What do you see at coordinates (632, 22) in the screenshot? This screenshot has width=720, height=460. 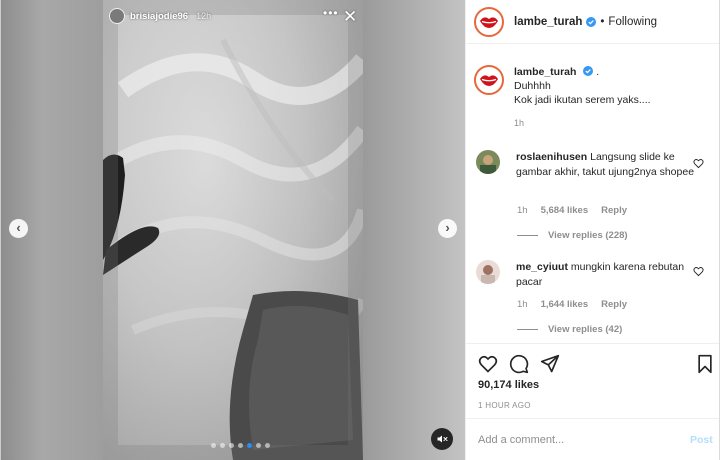 I see `following-button: Following` at bounding box center [632, 22].